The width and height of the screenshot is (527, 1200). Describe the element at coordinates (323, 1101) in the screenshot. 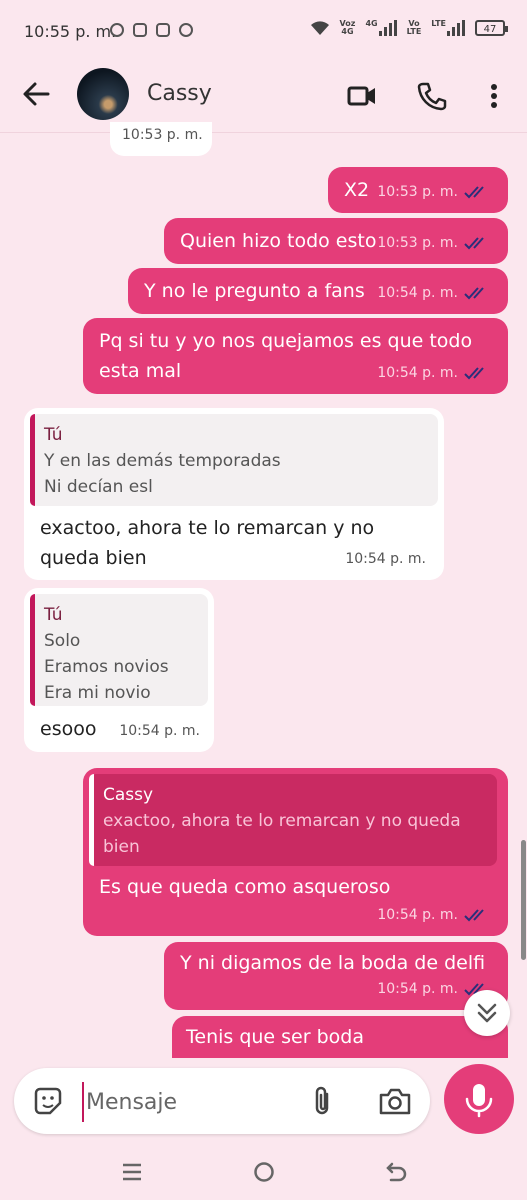

I see `attach-icon` at that location.